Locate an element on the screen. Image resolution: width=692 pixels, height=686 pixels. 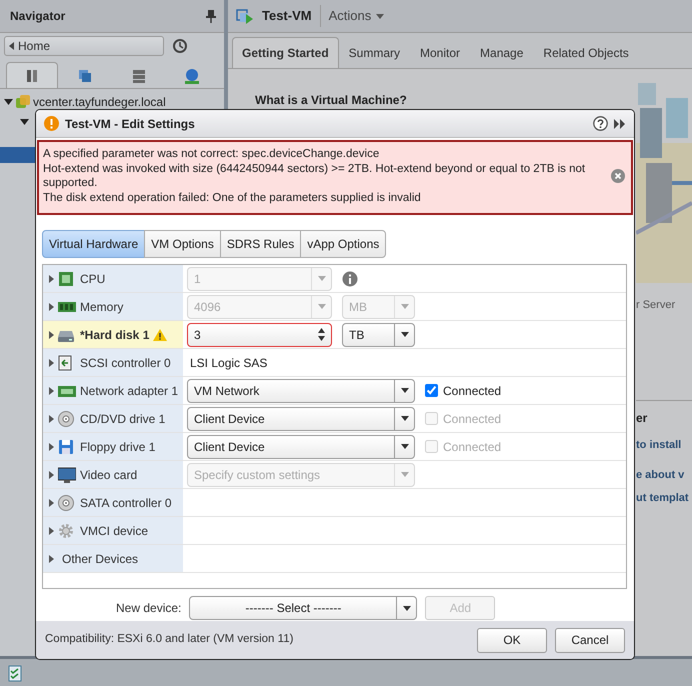
cpu-icon is located at coordinates (67, 278).